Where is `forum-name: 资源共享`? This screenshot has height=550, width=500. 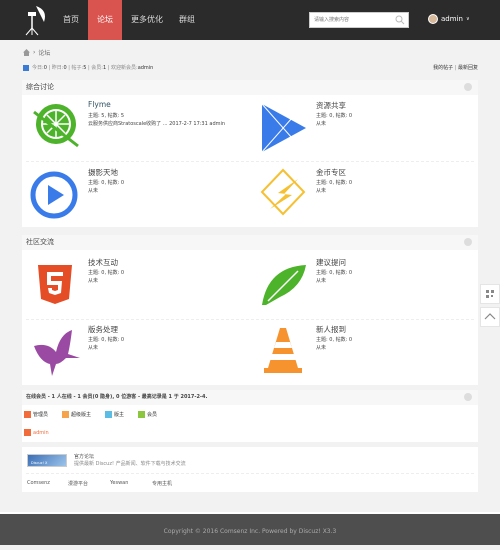
forum-name: 资源共享 is located at coordinates (331, 105).